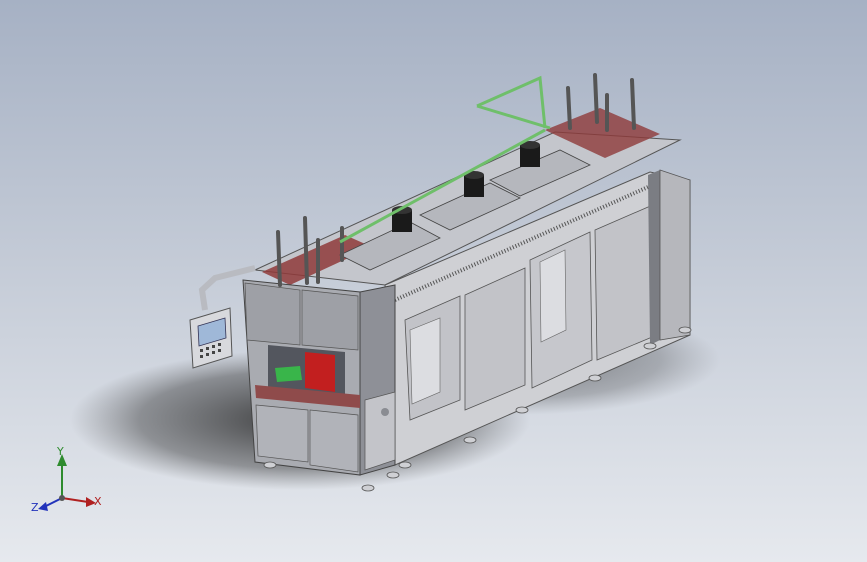 The width and height of the screenshot is (867, 562). Describe the element at coordinates (43, 506) in the screenshot. I see `z-axis-arrow` at that location.